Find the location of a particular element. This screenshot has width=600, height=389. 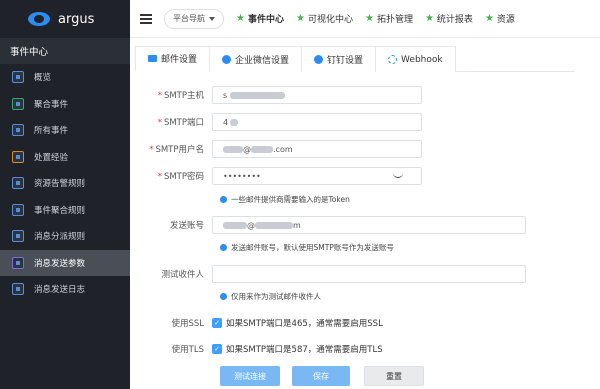

top-navigation: 平台导航 ★ 事件中心 ★ 可视化中心 ★ 拓扑管理 ★ 统计报表 ★ 资源 is located at coordinates (365, 19).